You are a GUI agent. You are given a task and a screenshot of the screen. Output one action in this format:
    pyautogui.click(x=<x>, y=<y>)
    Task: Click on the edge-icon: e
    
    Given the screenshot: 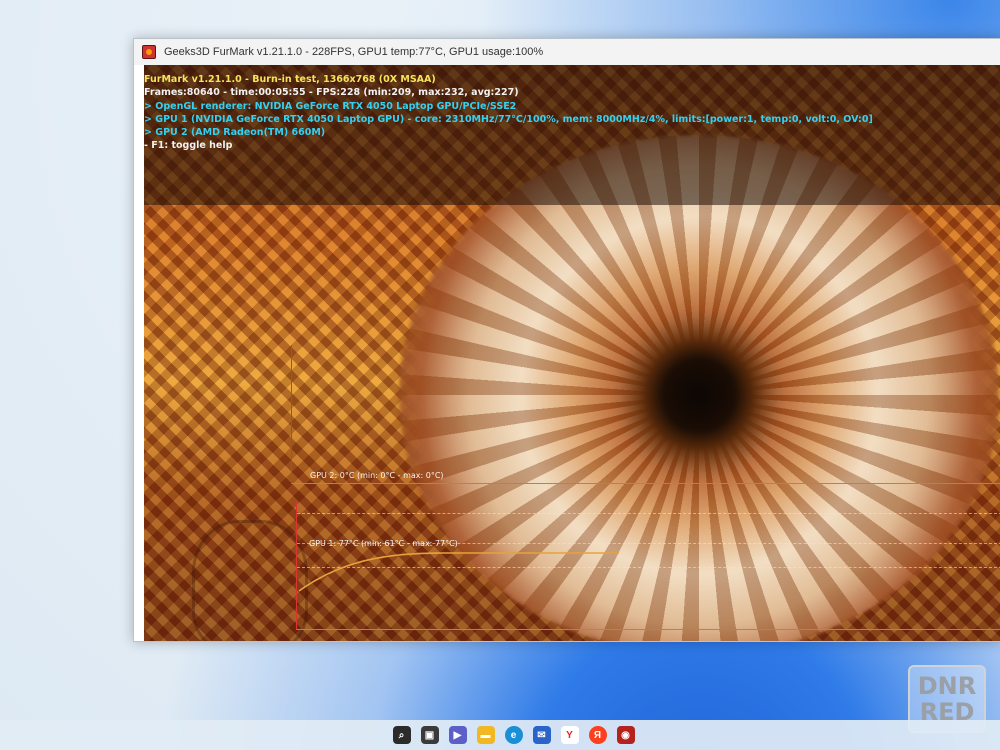 What is the action you would take?
    pyautogui.click(x=513, y=735)
    